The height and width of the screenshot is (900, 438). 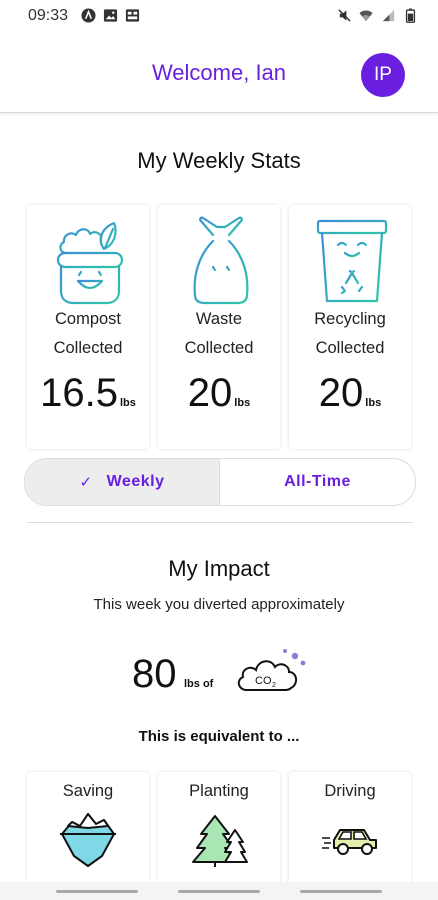 What do you see at coordinates (219, 160) in the screenshot?
I see `weekly-stats-title: My Weekly Stats` at bounding box center [219, 160].